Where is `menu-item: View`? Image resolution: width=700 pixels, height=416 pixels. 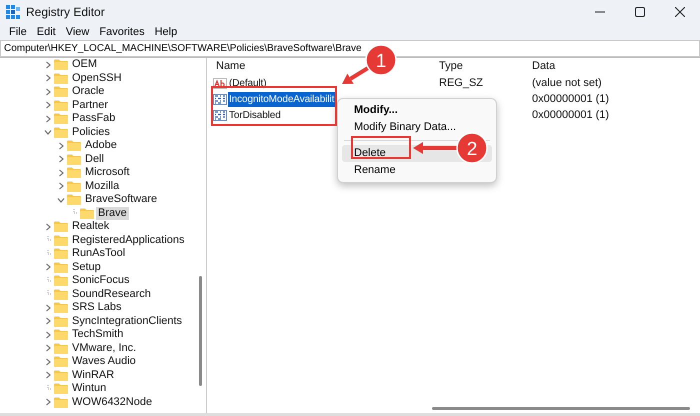 menu-item: View is located at coordinates (77, 32).